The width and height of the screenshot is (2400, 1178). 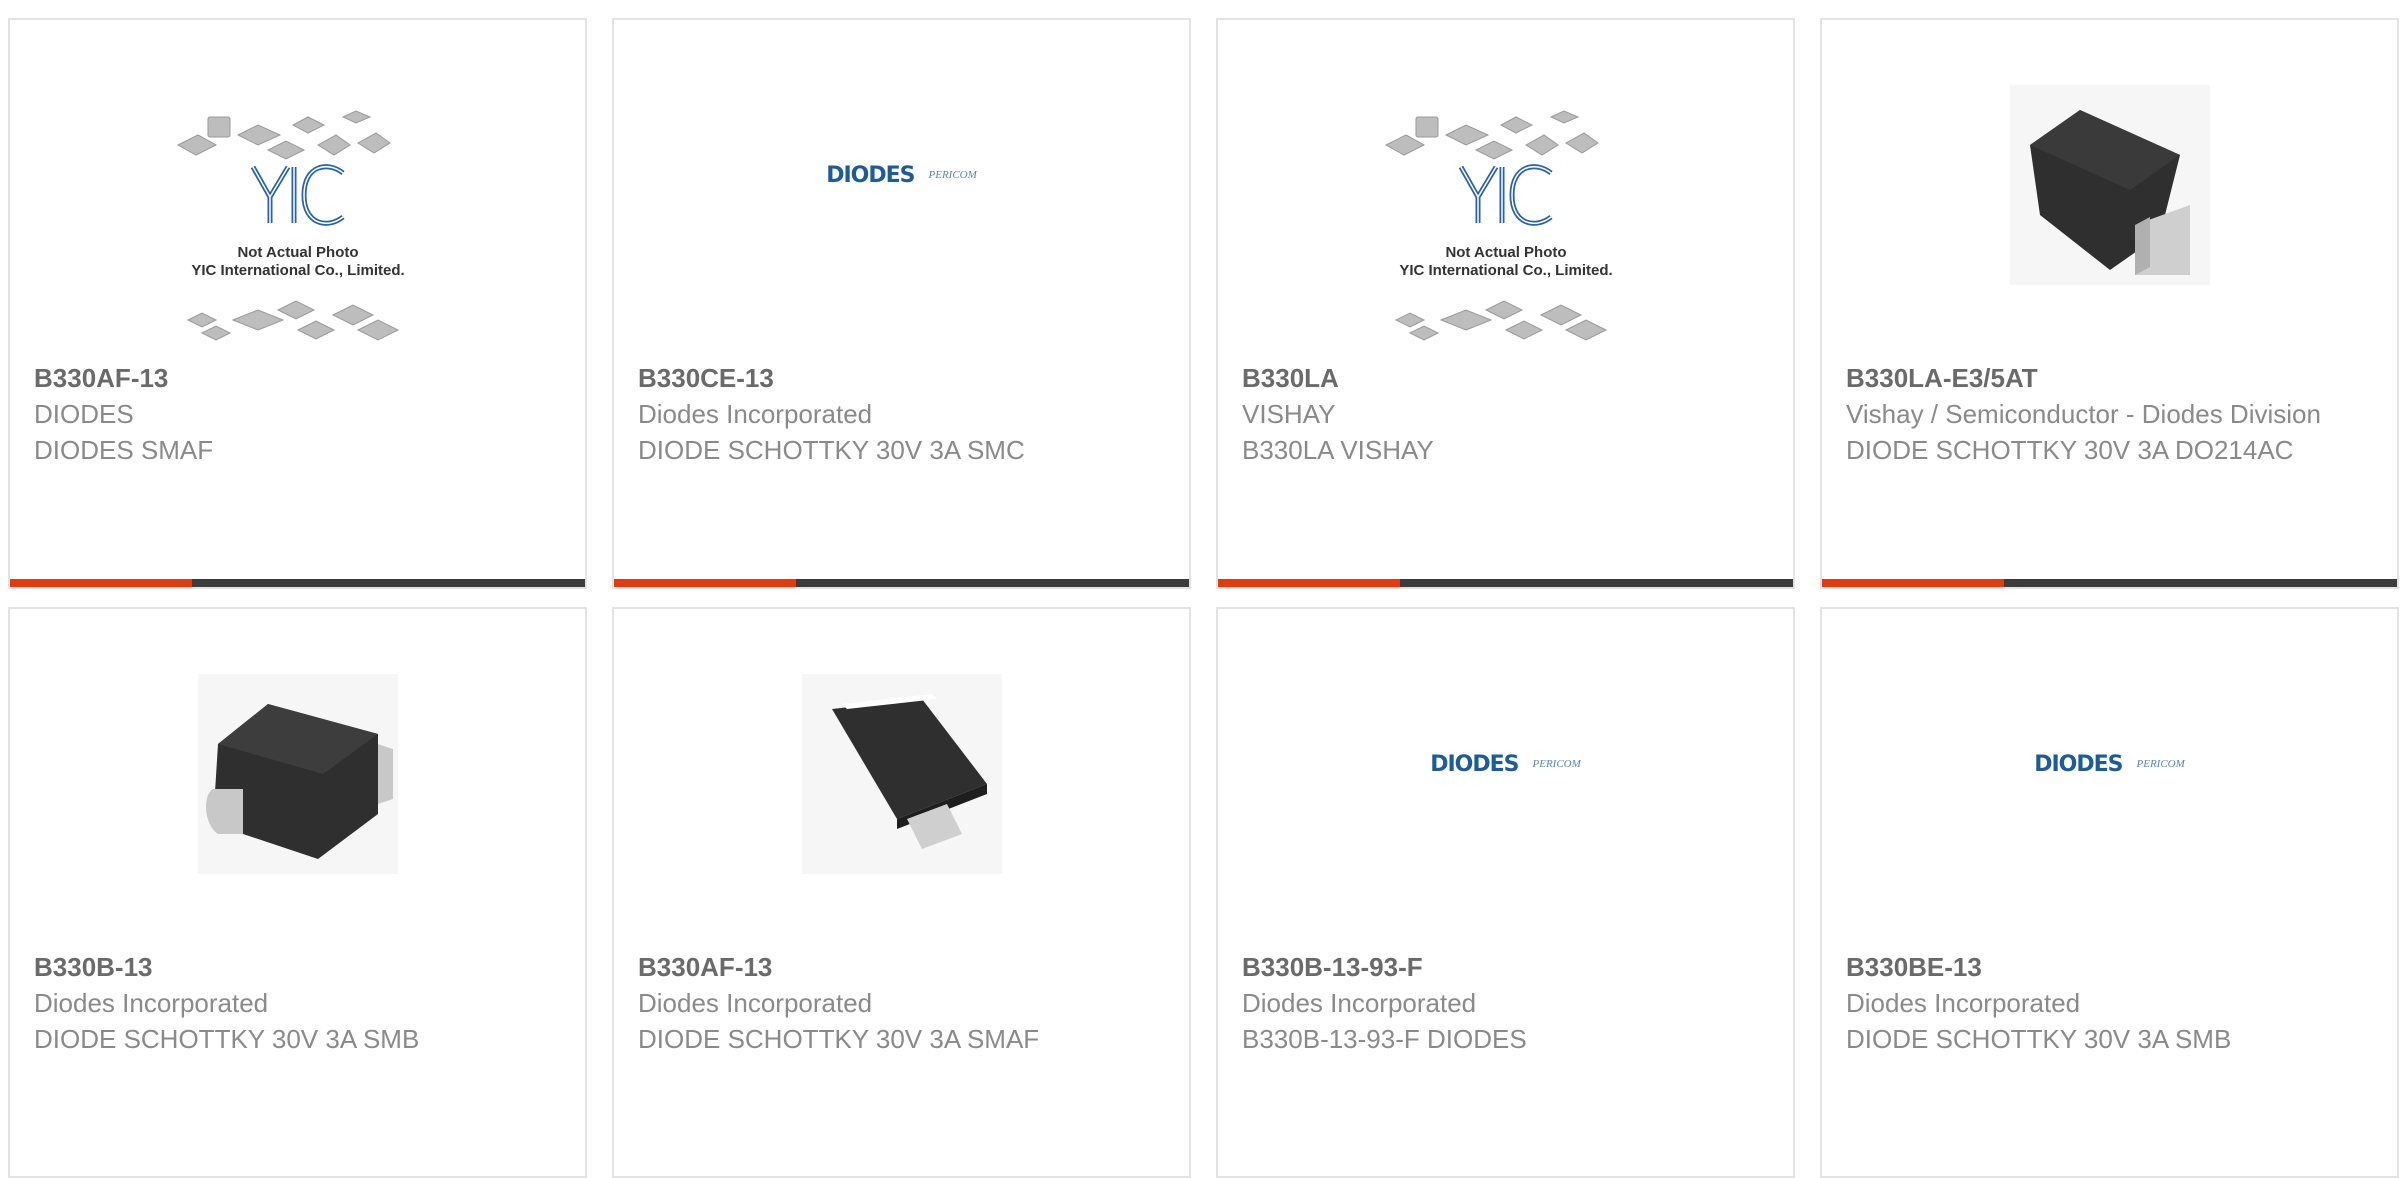 I want to click on part-number: B330CE-13, so click(x=901, y=378).